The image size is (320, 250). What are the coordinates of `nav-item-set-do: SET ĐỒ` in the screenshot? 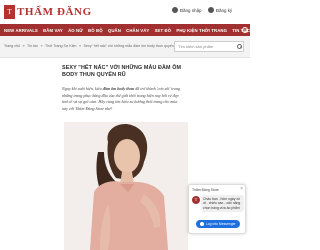 It's located at (163, 30).